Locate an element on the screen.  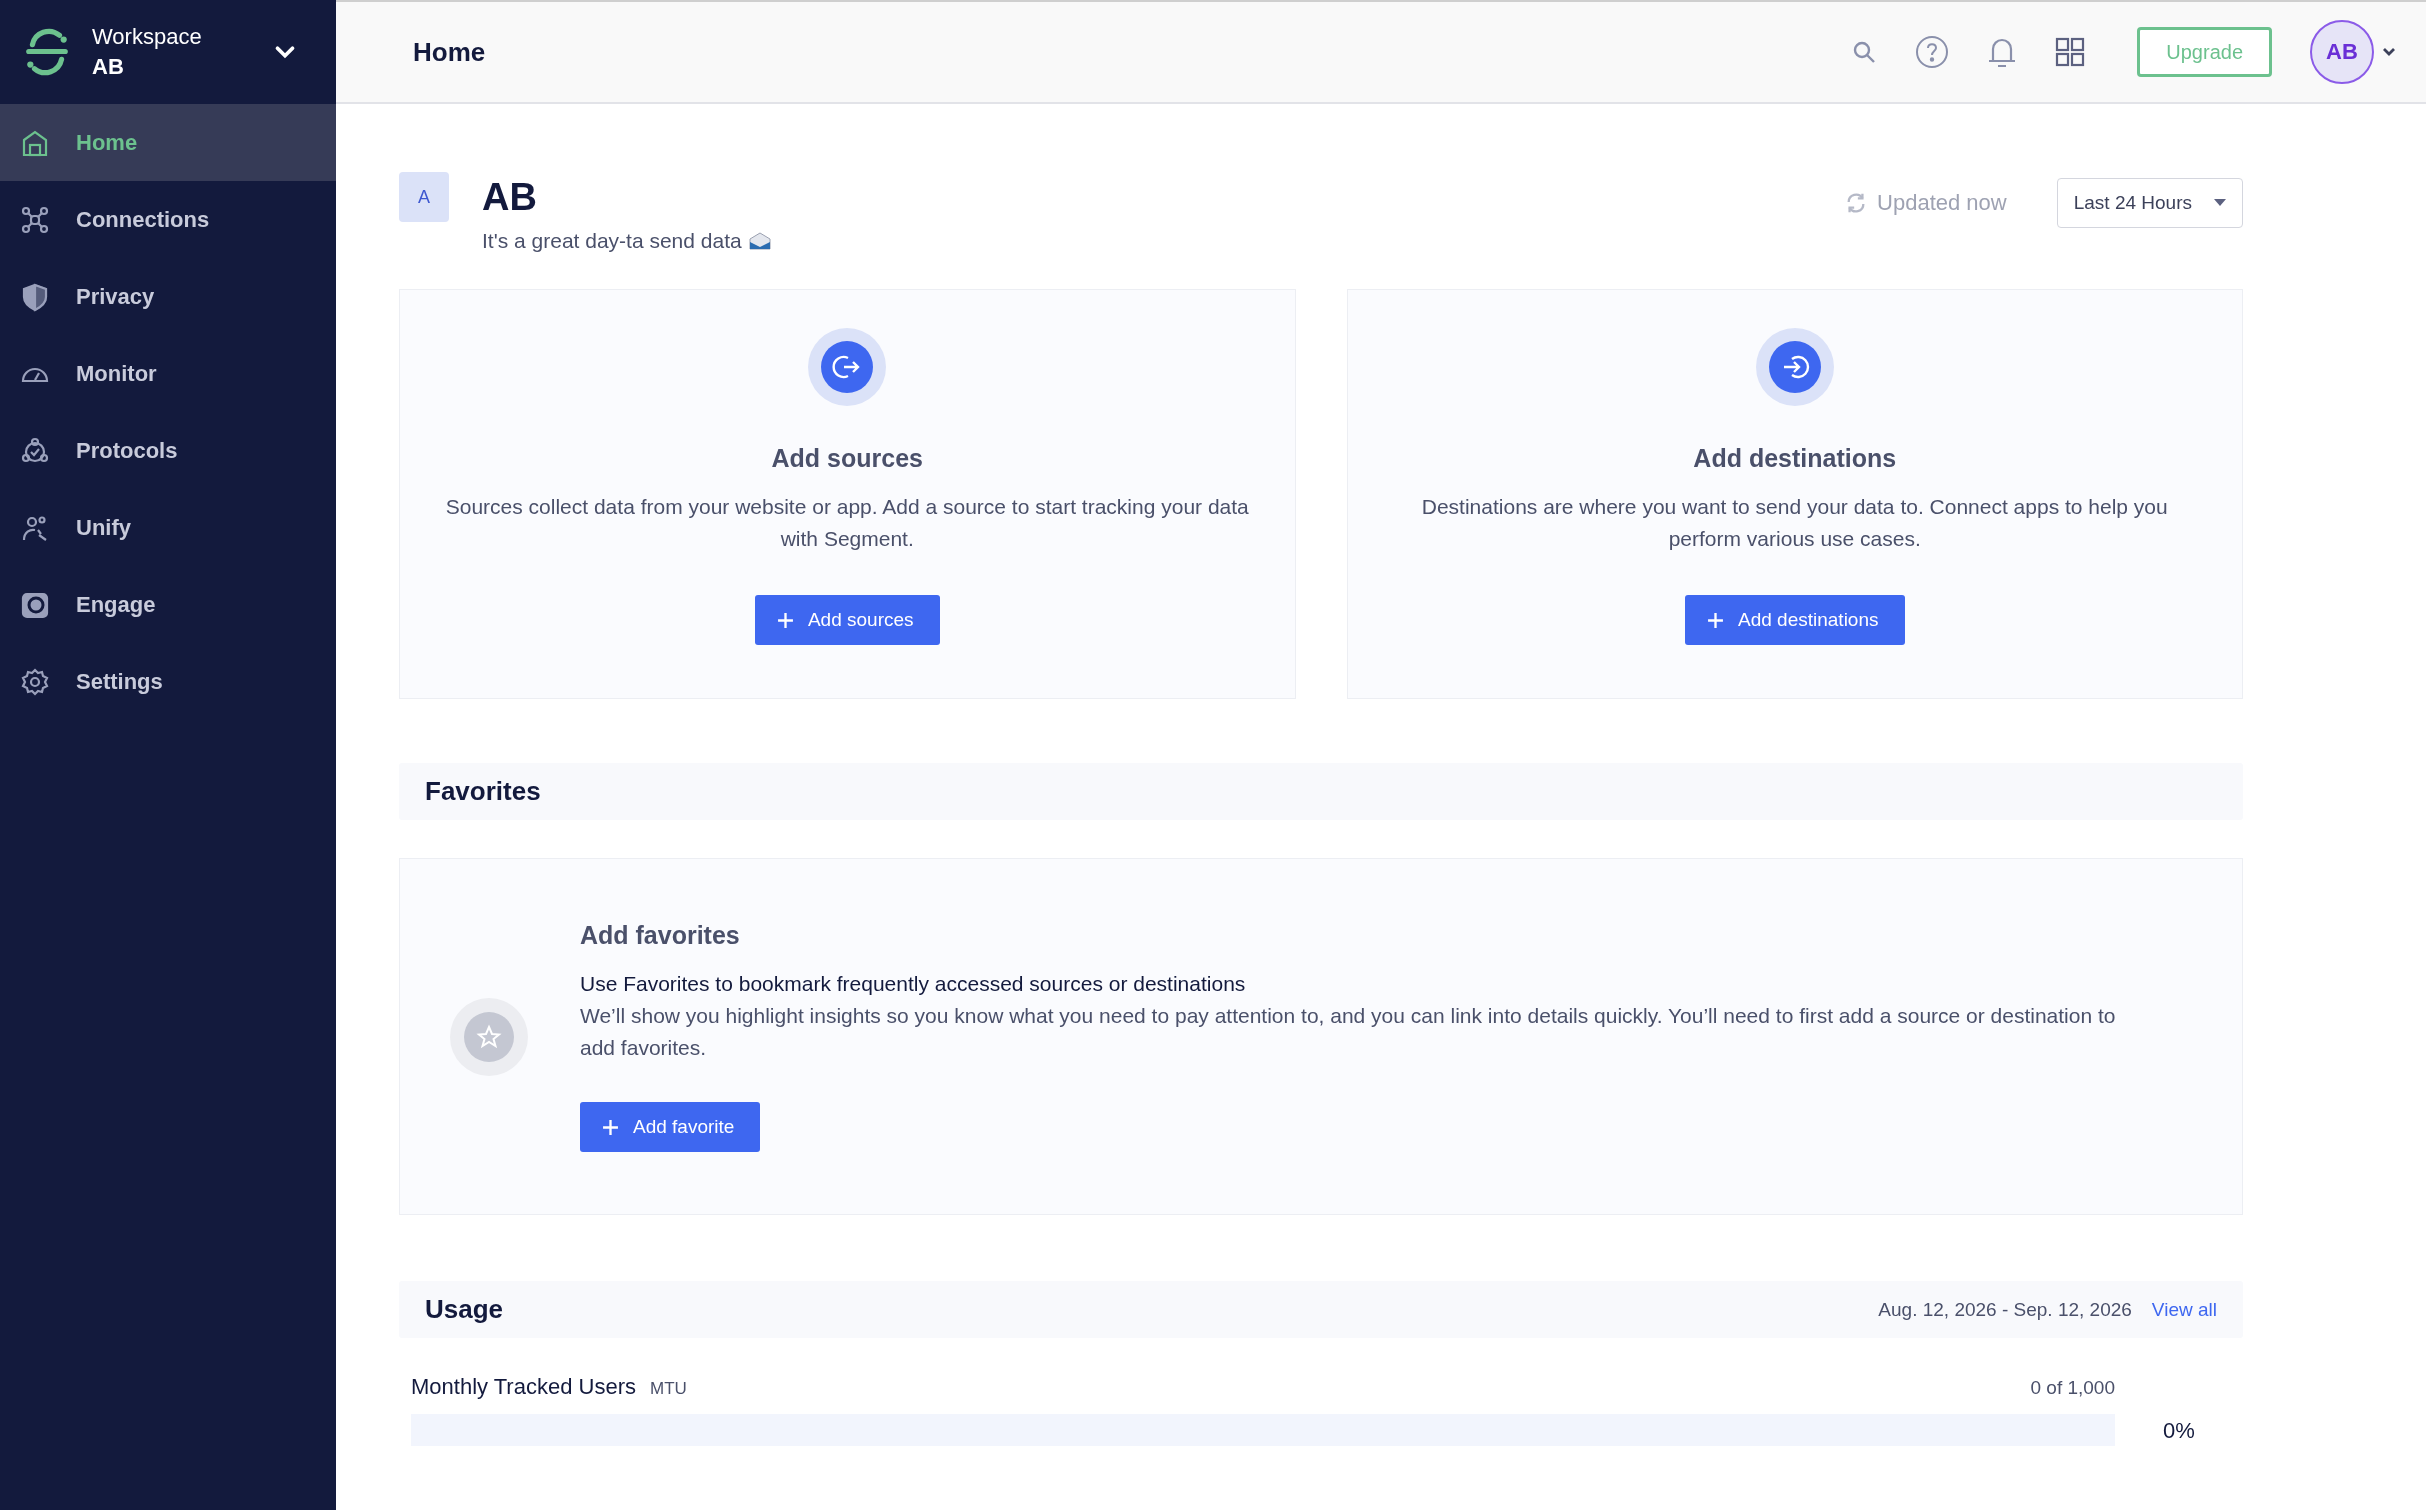
view-all-link: View all is located at coordinates (2184, 1309).